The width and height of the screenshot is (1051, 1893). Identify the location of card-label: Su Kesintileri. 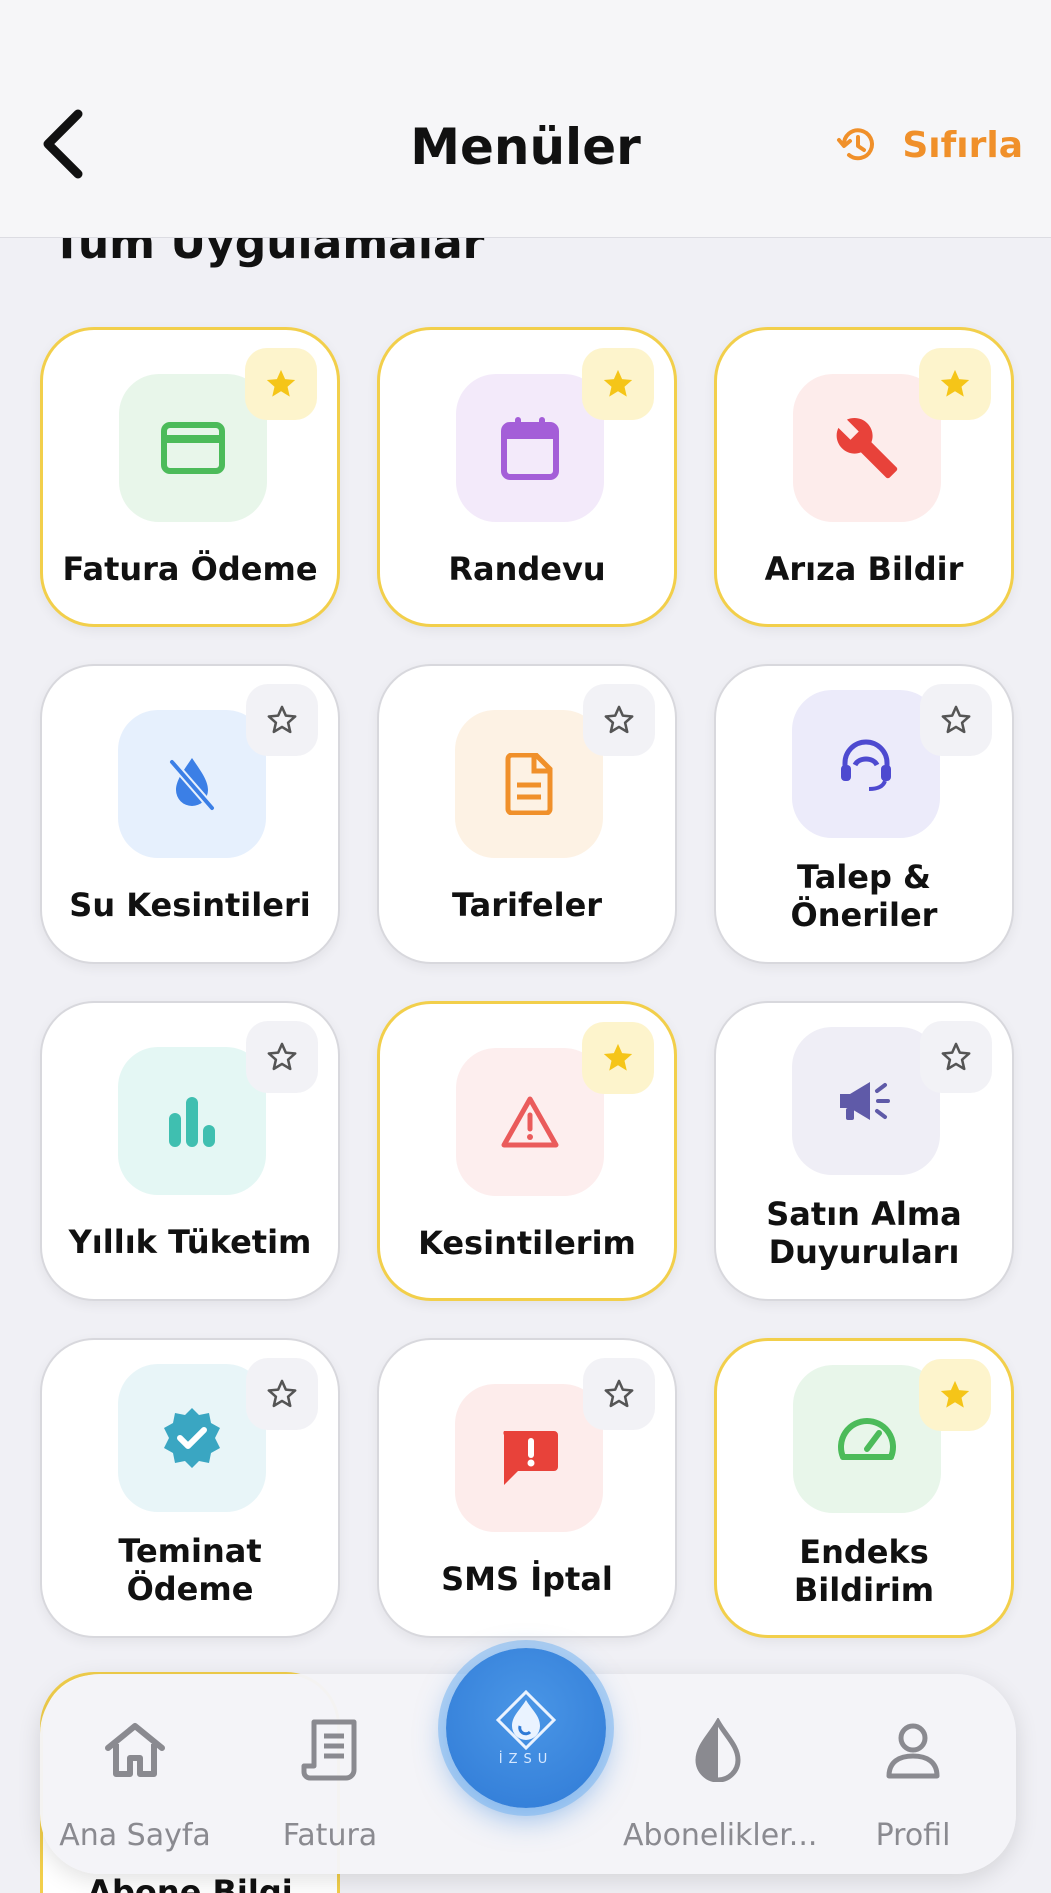
(190, 905).